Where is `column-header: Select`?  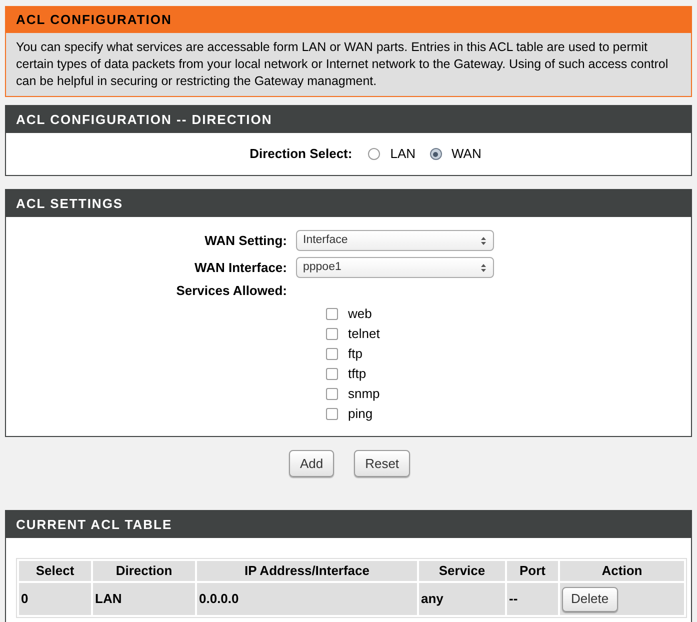 column-header: Select is located at coordinates (55, 571).